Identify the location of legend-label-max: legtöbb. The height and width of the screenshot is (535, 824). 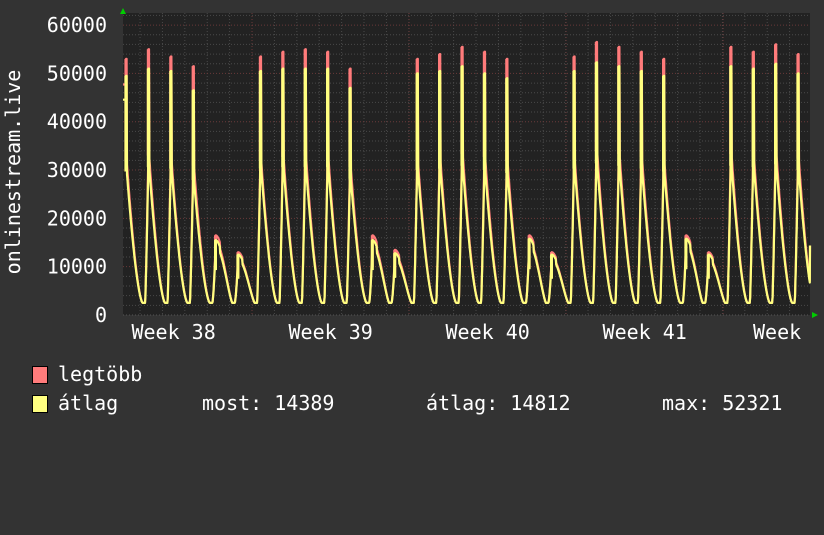
(100, 374).